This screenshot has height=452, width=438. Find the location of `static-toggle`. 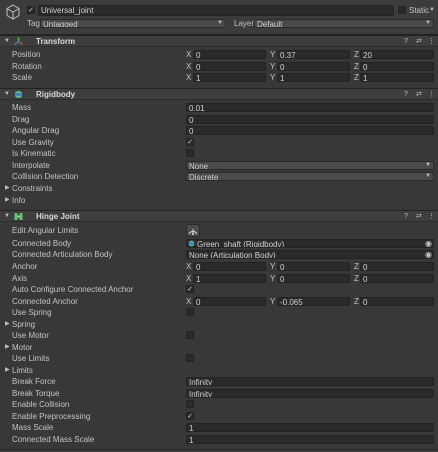

static-toggle is located at coordinates (402, 10).